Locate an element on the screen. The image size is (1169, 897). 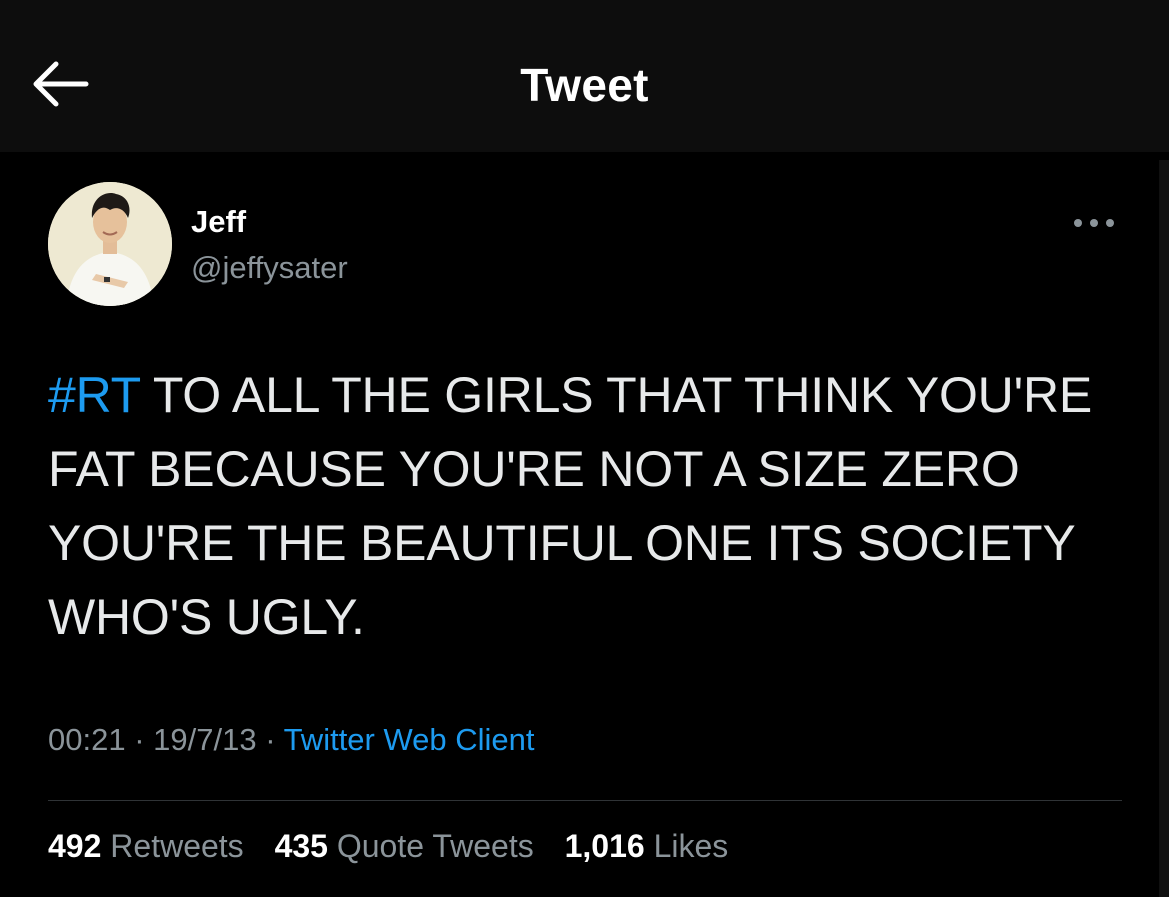
ellipsis-icon is located at coordinates (1094, 223).